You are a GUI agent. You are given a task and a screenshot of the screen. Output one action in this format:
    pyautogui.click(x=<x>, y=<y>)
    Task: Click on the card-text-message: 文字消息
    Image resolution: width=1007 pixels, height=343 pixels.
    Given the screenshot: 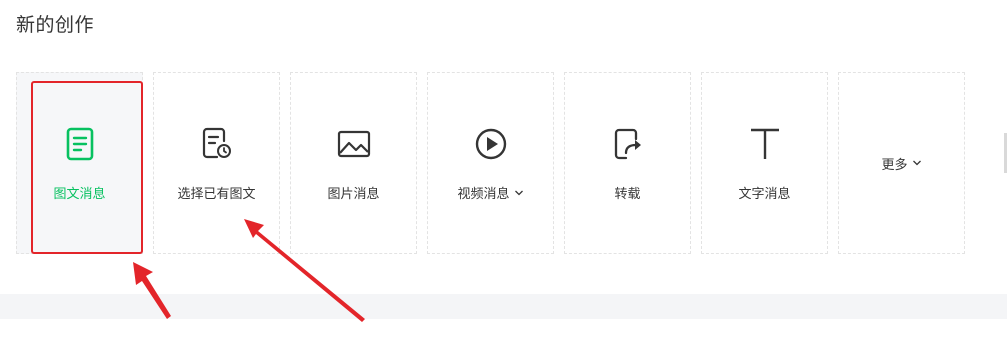 What is the action you would take?
    pyautogui.click(x=764, y=163)
    